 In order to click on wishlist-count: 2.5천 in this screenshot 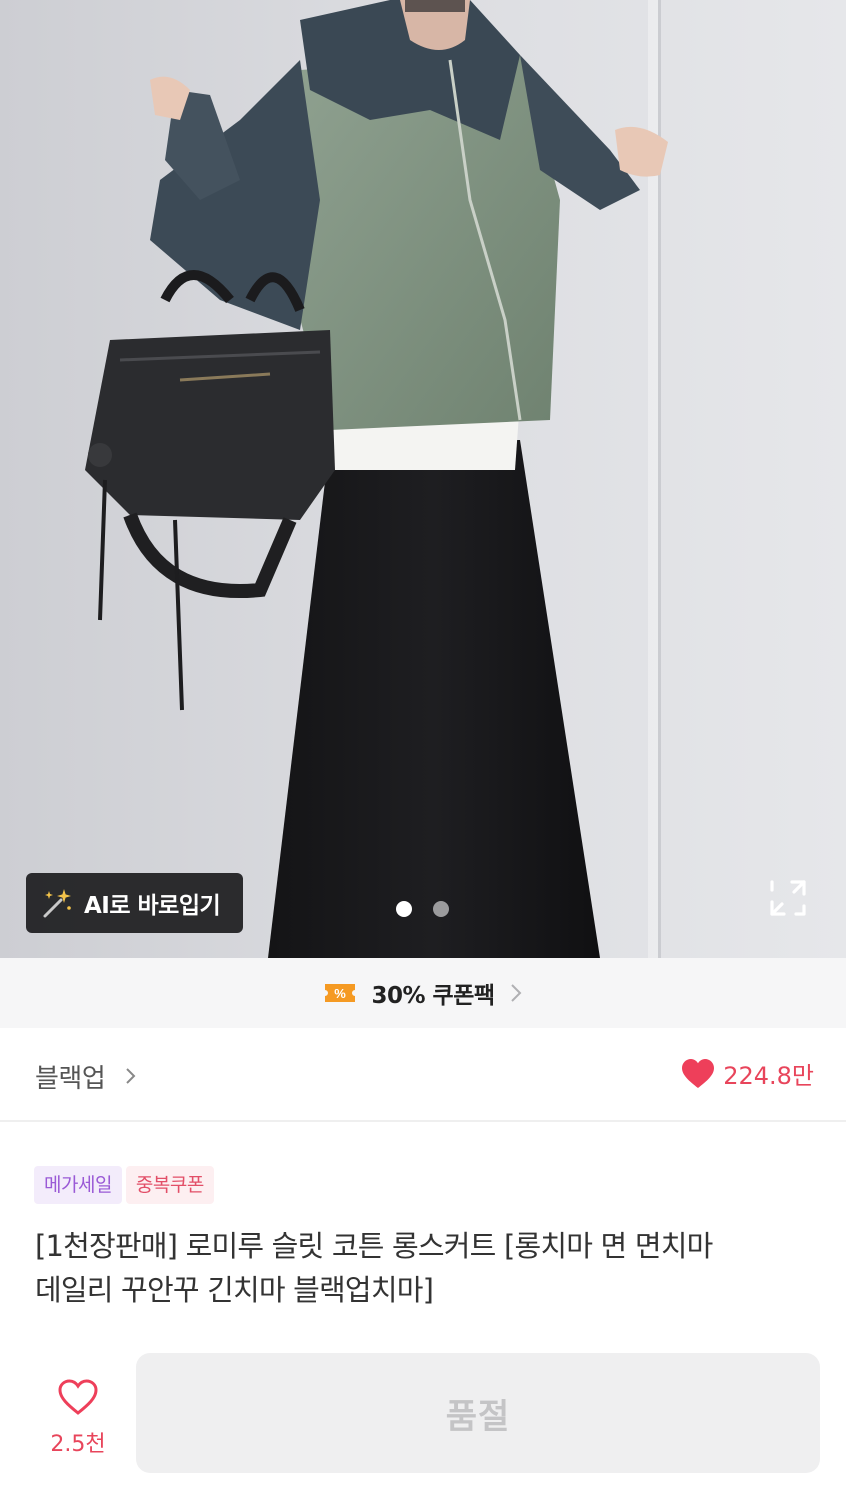, I will do `click(78, 1444)`.